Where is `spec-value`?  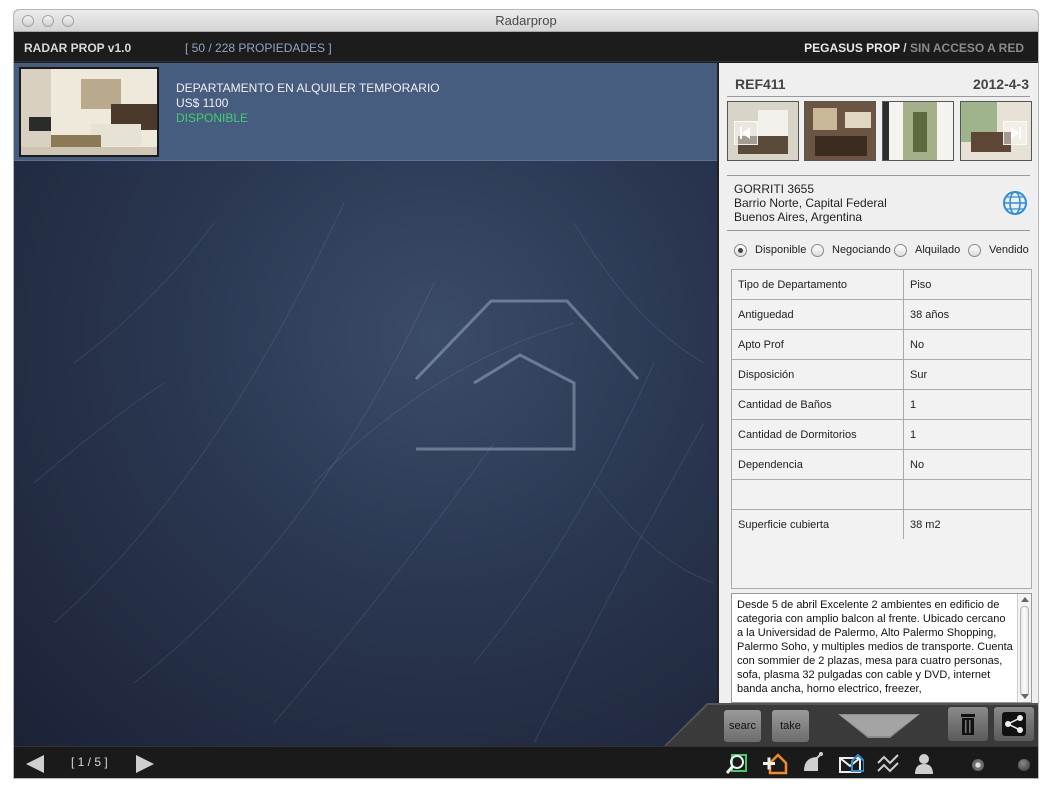 spec-value is located at coordinates (967, 494).